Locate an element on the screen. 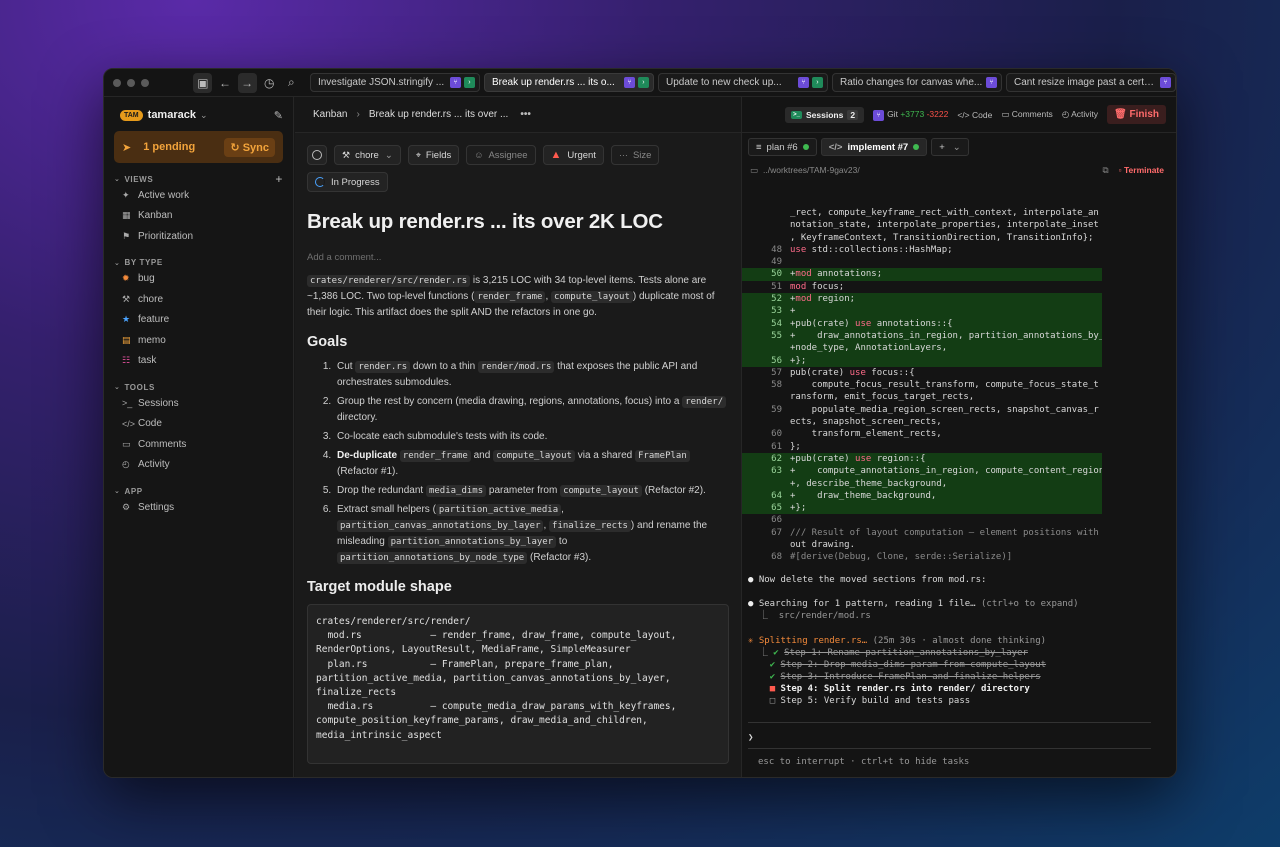  line-number: 57 is located at coordinates (776, 372).